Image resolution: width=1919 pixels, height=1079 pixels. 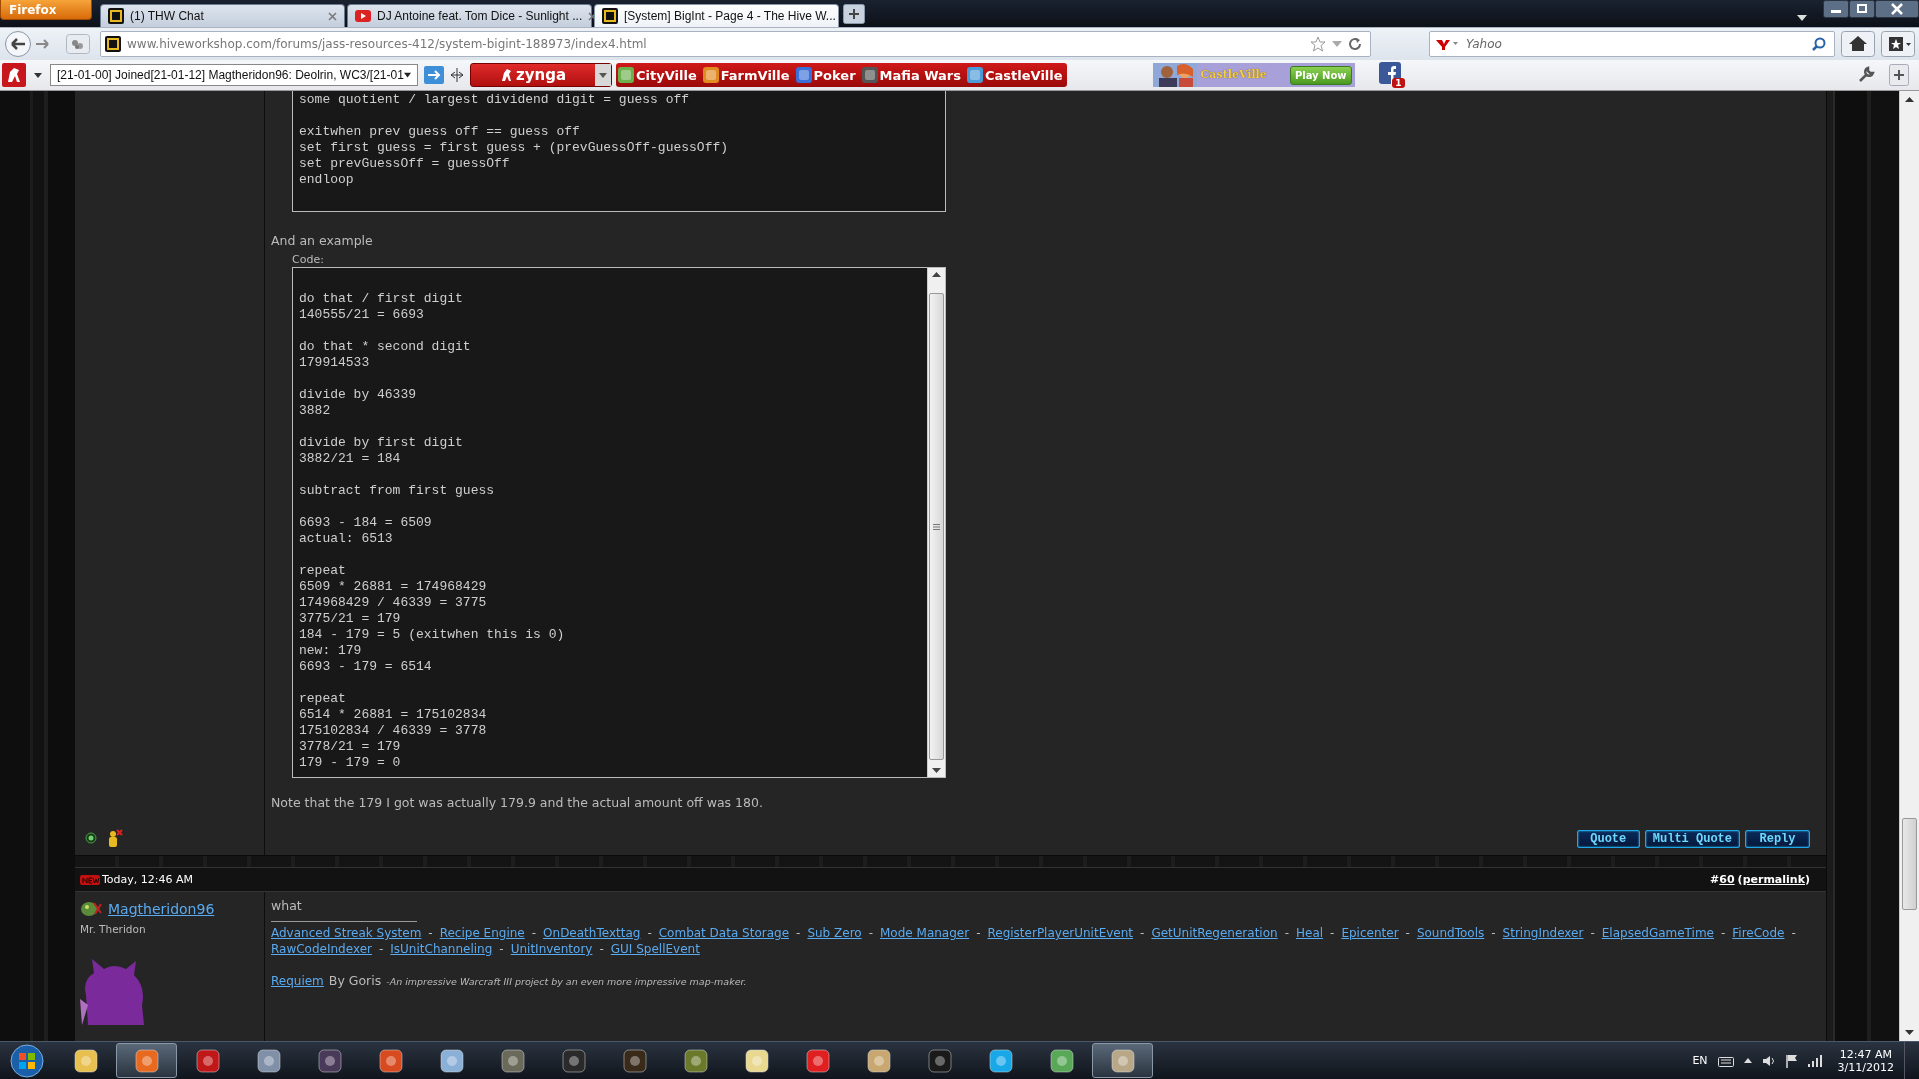 I want to click on flag-icon, so click(x=1791, y=1060).